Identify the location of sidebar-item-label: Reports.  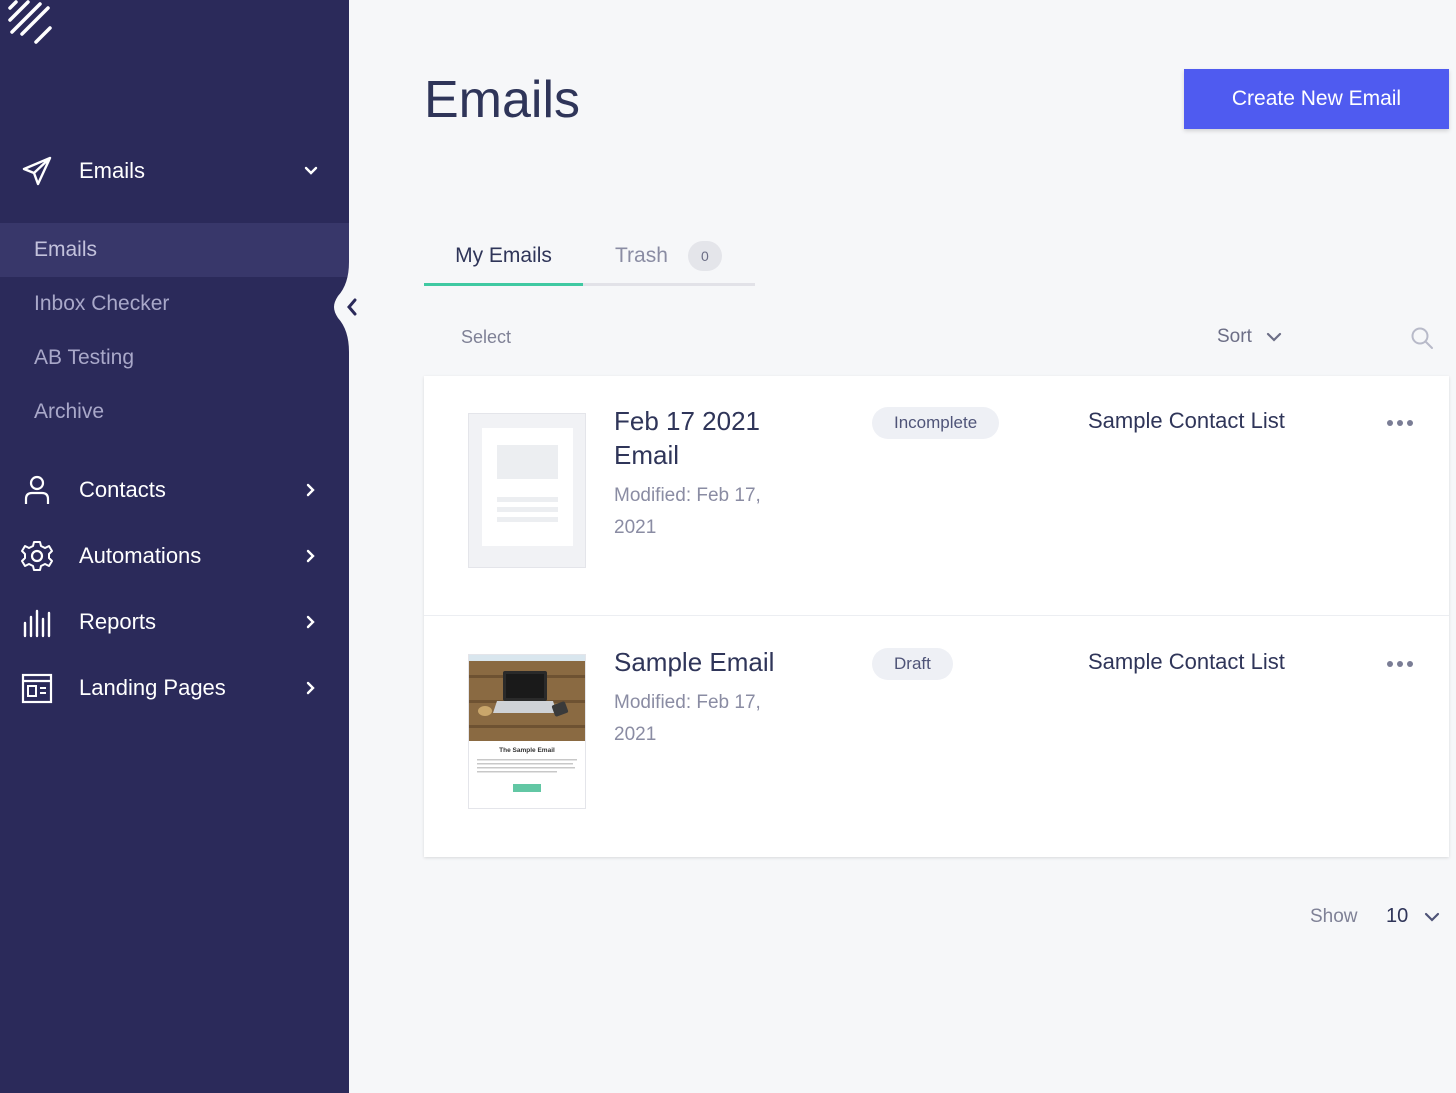
(118, 621).